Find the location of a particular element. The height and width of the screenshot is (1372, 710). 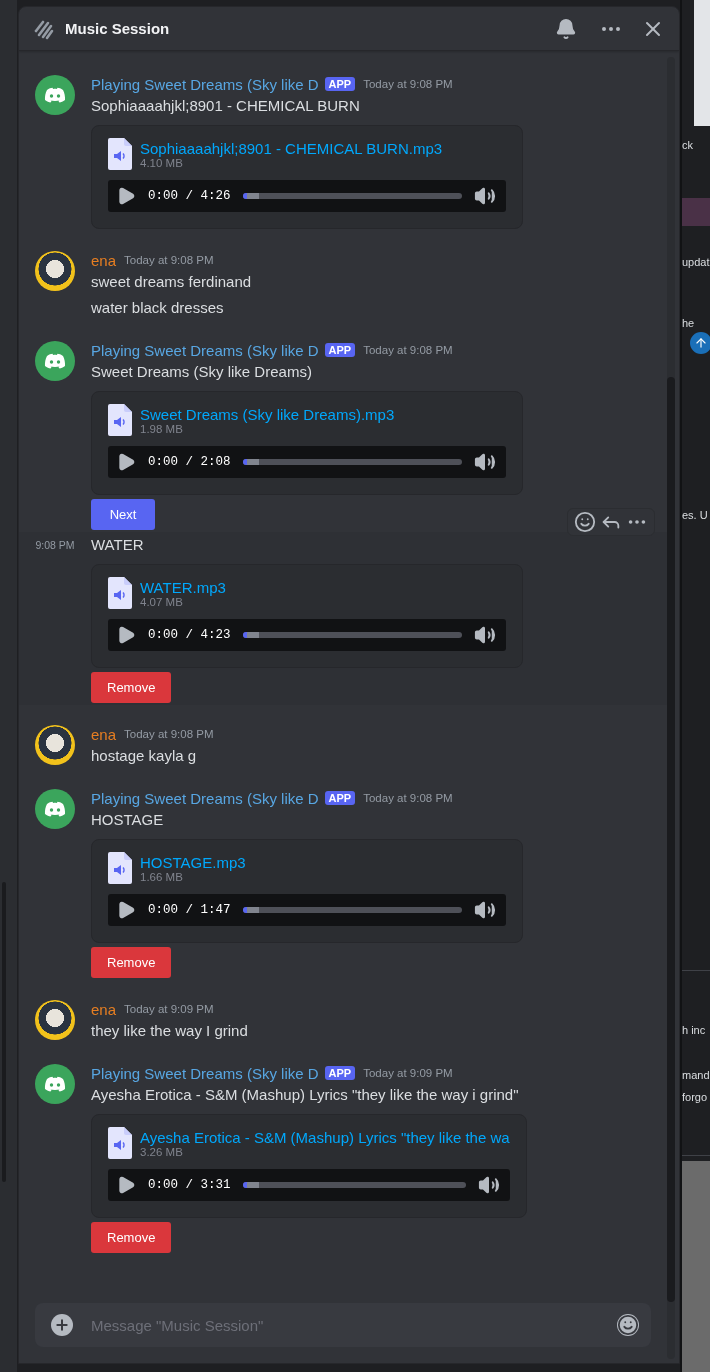

background-text: mand is located at coordinates (696, 1075).